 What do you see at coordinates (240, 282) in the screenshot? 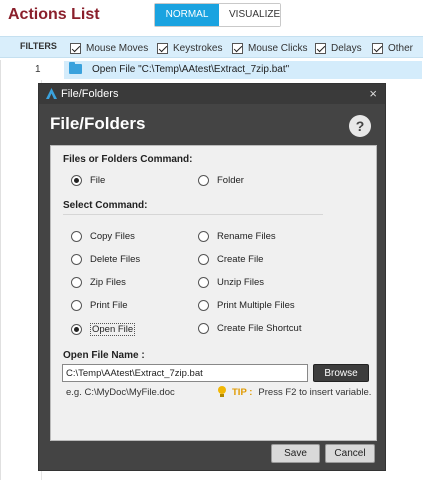
I see `radio-label: Unzip Files` at bounding box center [240, 282].